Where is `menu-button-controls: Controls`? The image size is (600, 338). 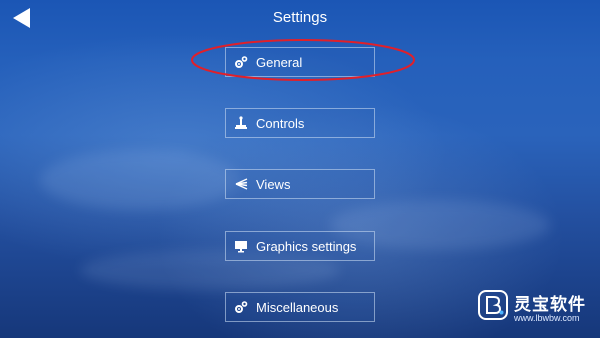 menu-button-controls: Controls is located at coordinates (300, 123).